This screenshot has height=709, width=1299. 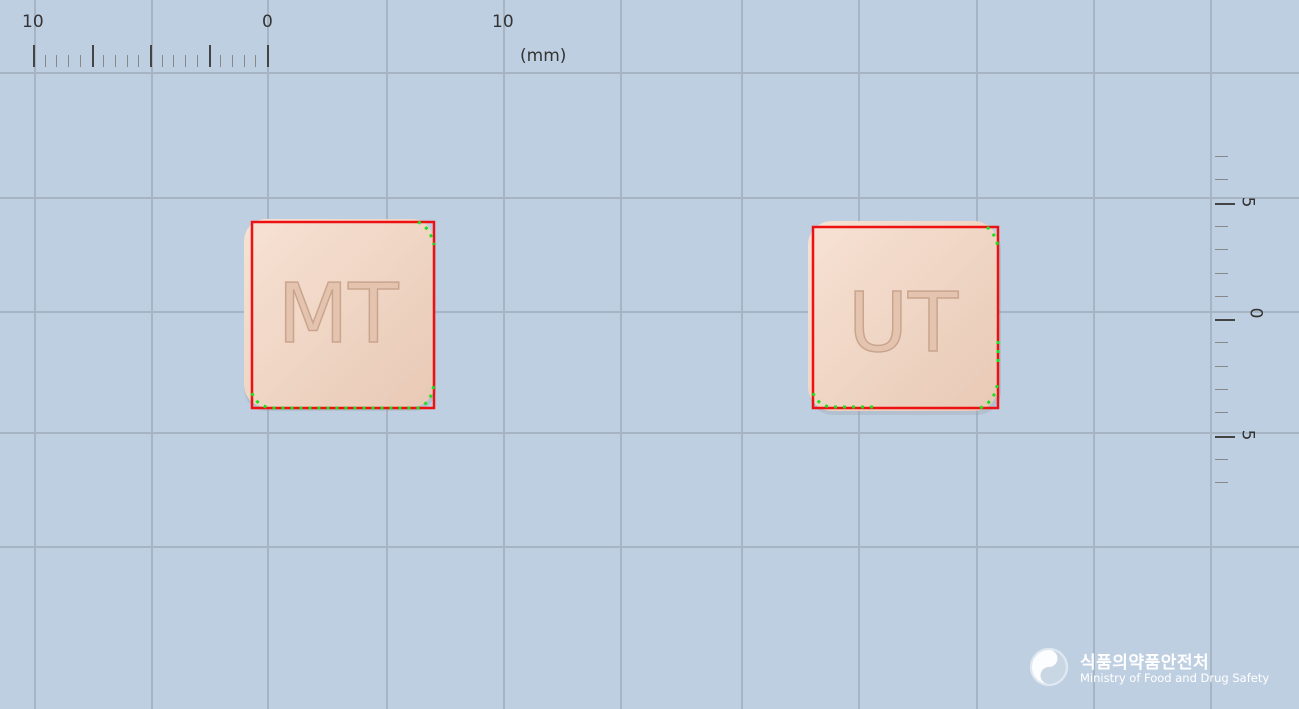 I want to click on pill-imprint: MT, so click(x=339, y=314).